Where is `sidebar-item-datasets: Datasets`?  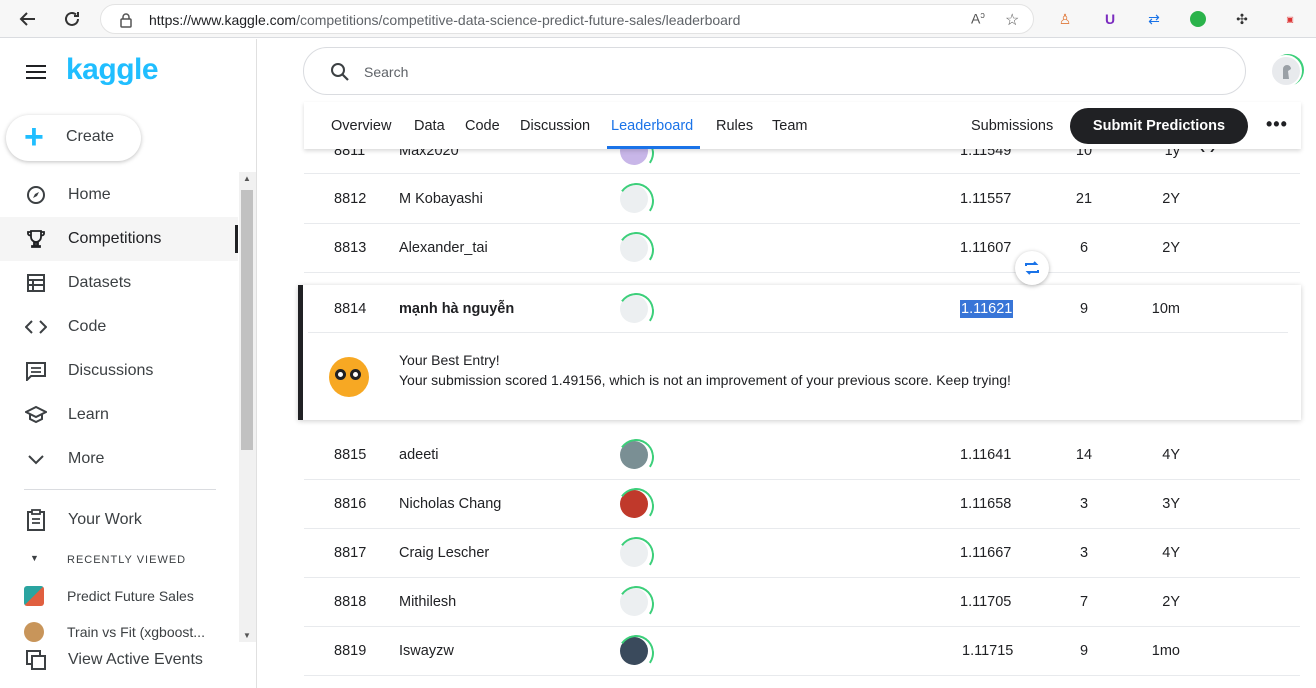 sidebar-item-datasets: Datasets is located at coordinates (119, 283).